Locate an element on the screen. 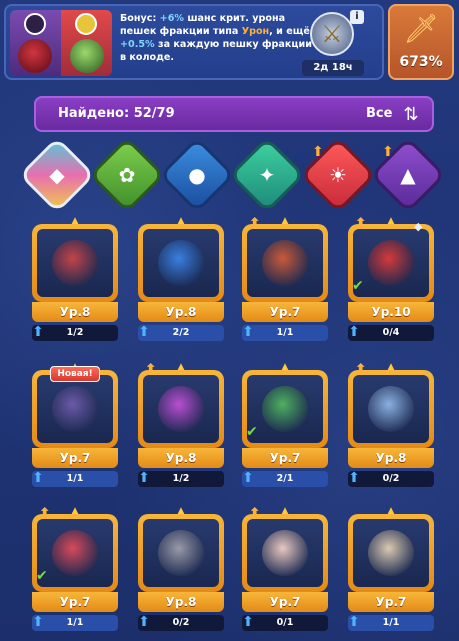 This screenshot has width=459, height=641. info-icon: i is located at coordinates (357, 17).